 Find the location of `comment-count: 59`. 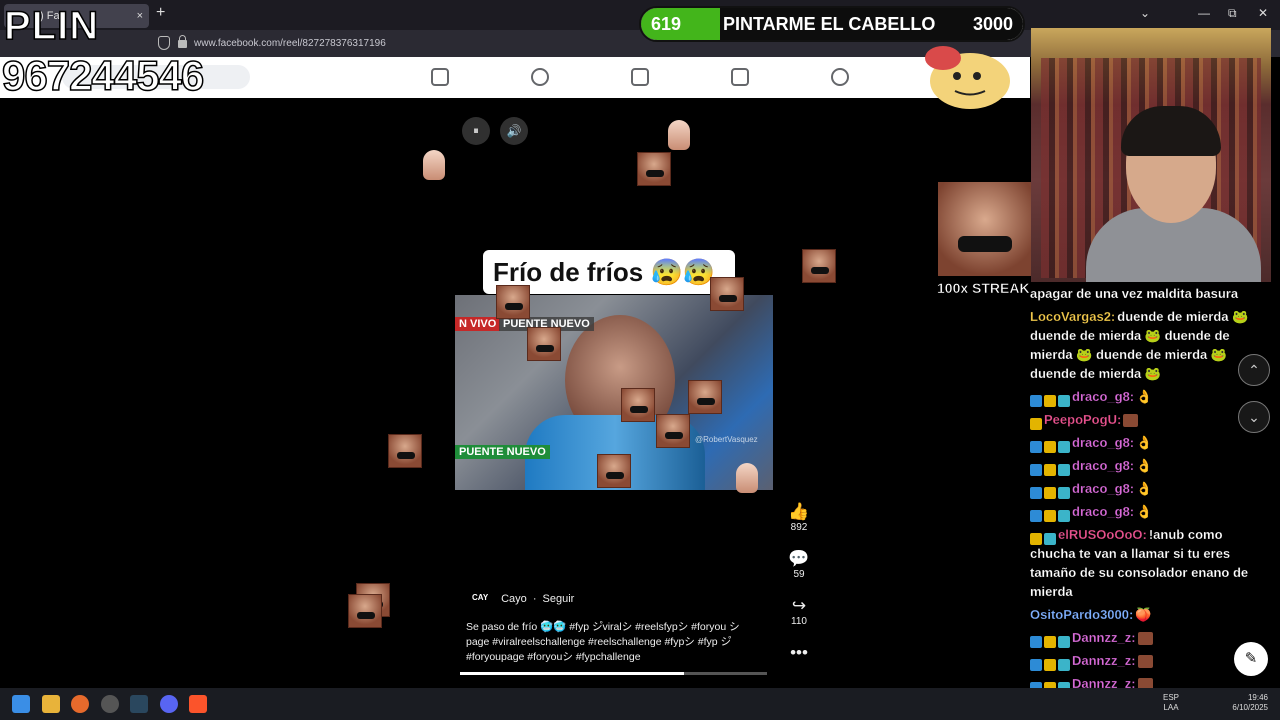

comment-count: 59 is located at coordinates (799, 574).